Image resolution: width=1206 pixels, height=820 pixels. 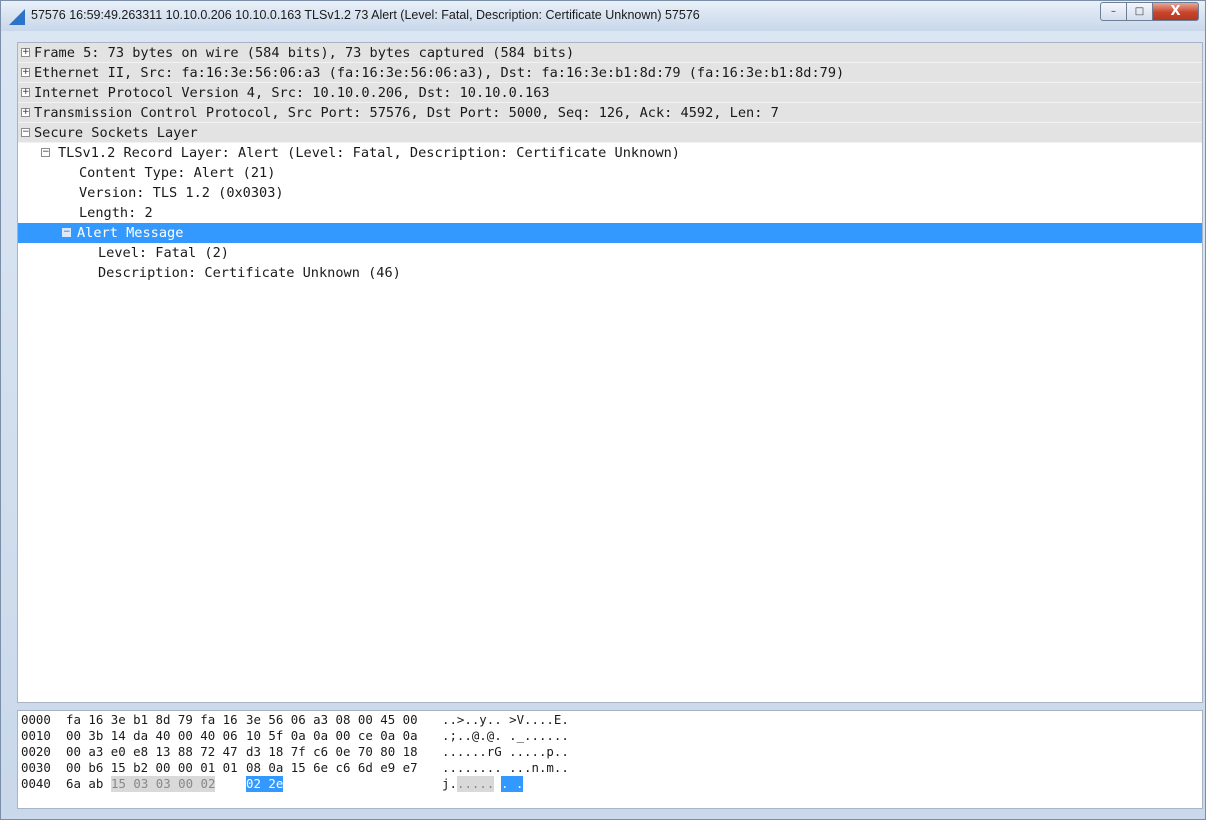 I want to click on hex-offset: 0020, so click(x=36, y=751).